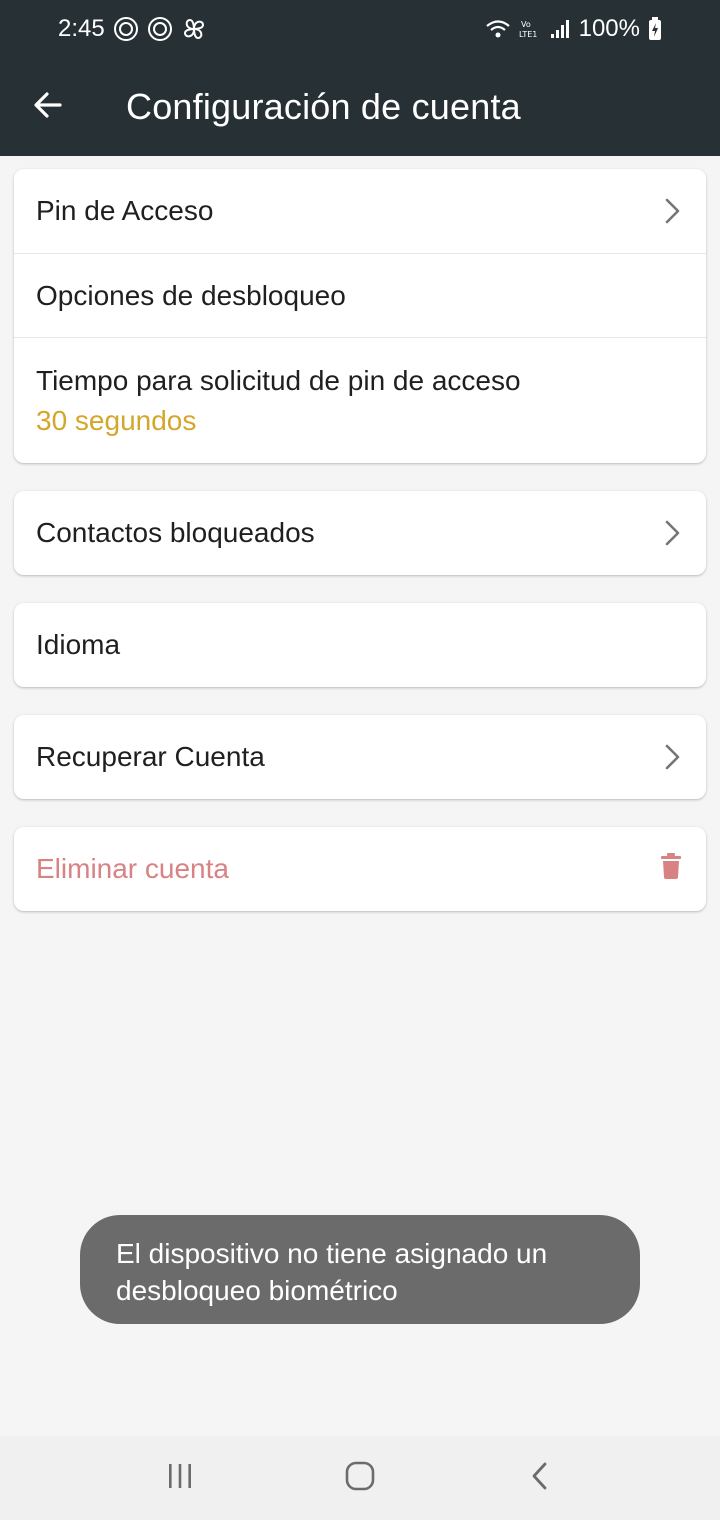 Image resolution: width=720 pixels, height=1520 pixels. What do you see at coordinates (526, 24) in the screenshot?
I see `svg-text: Vo` at bounding box center [526, 24].